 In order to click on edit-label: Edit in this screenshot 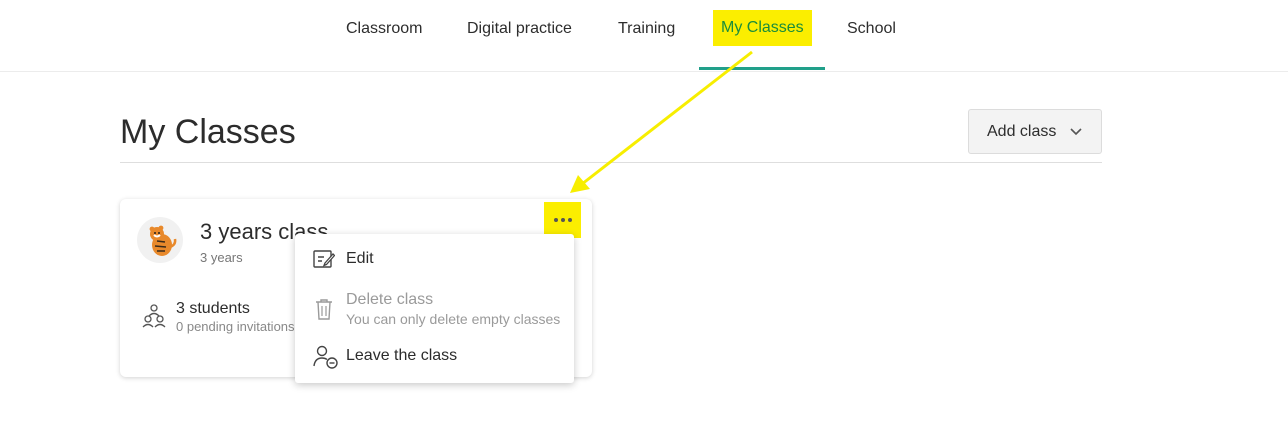, I will do `click(360, 258)`.